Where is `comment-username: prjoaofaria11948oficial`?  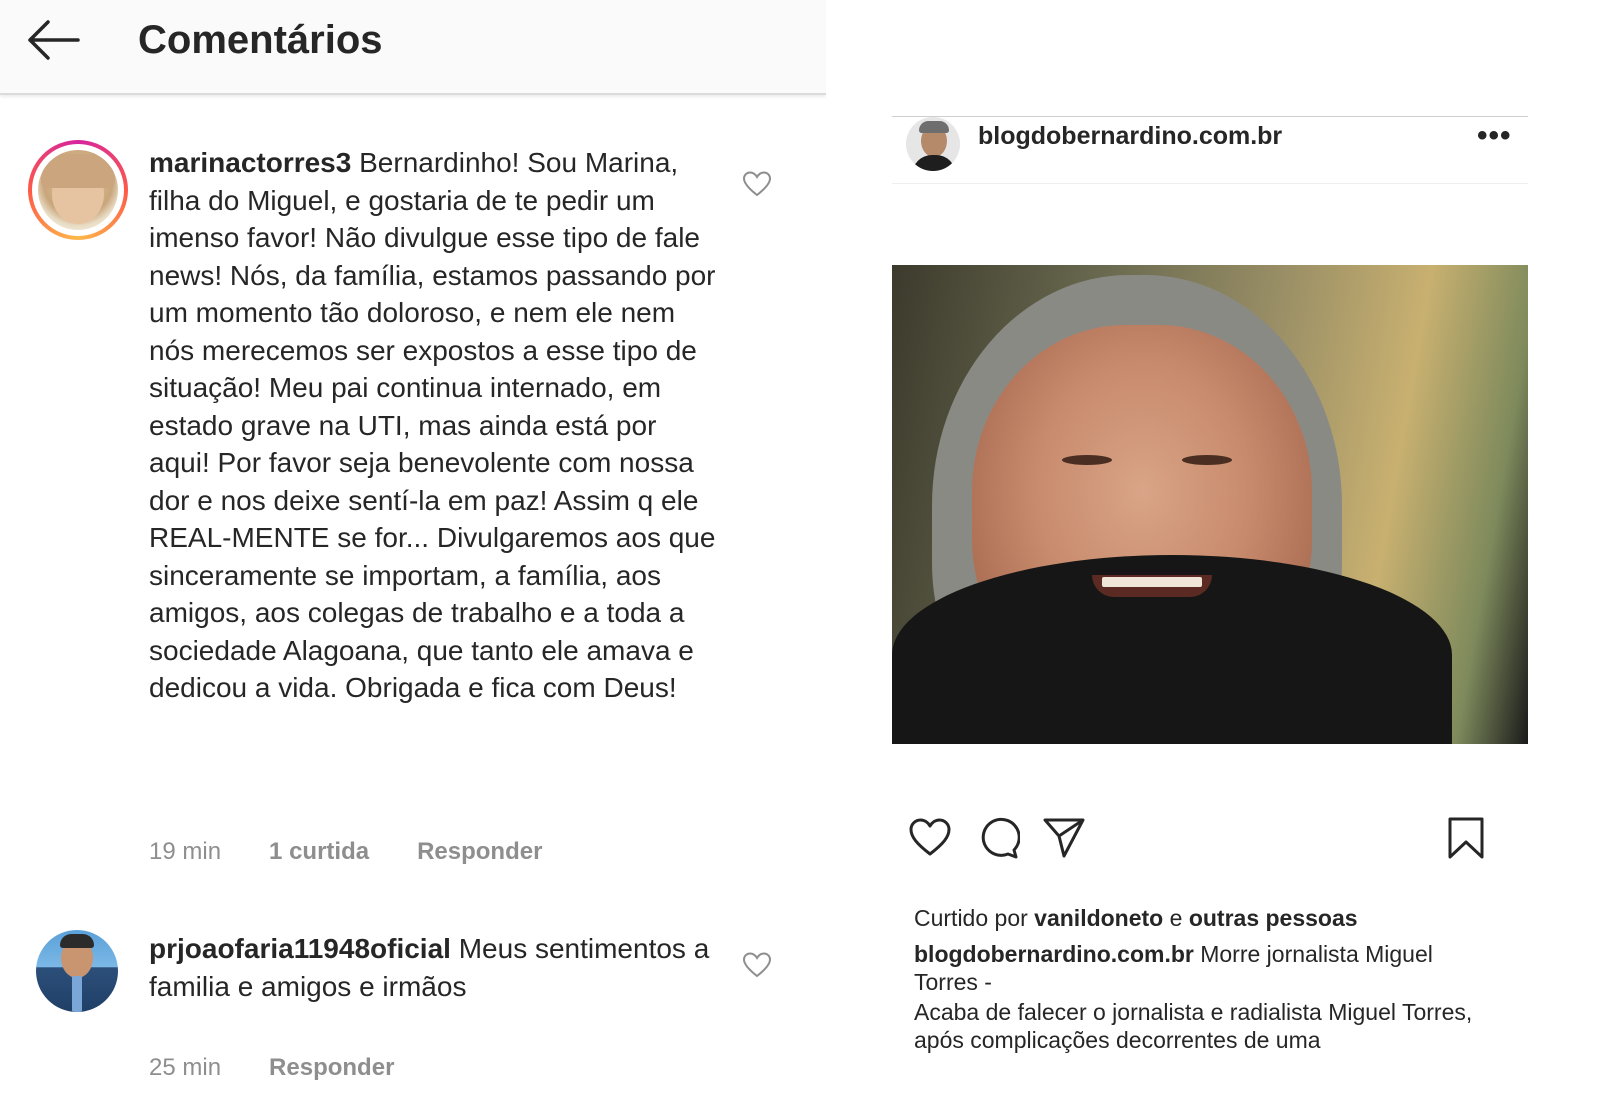
comment-username: prjoaofaria11948oficial is located at coordinates (300, 948).